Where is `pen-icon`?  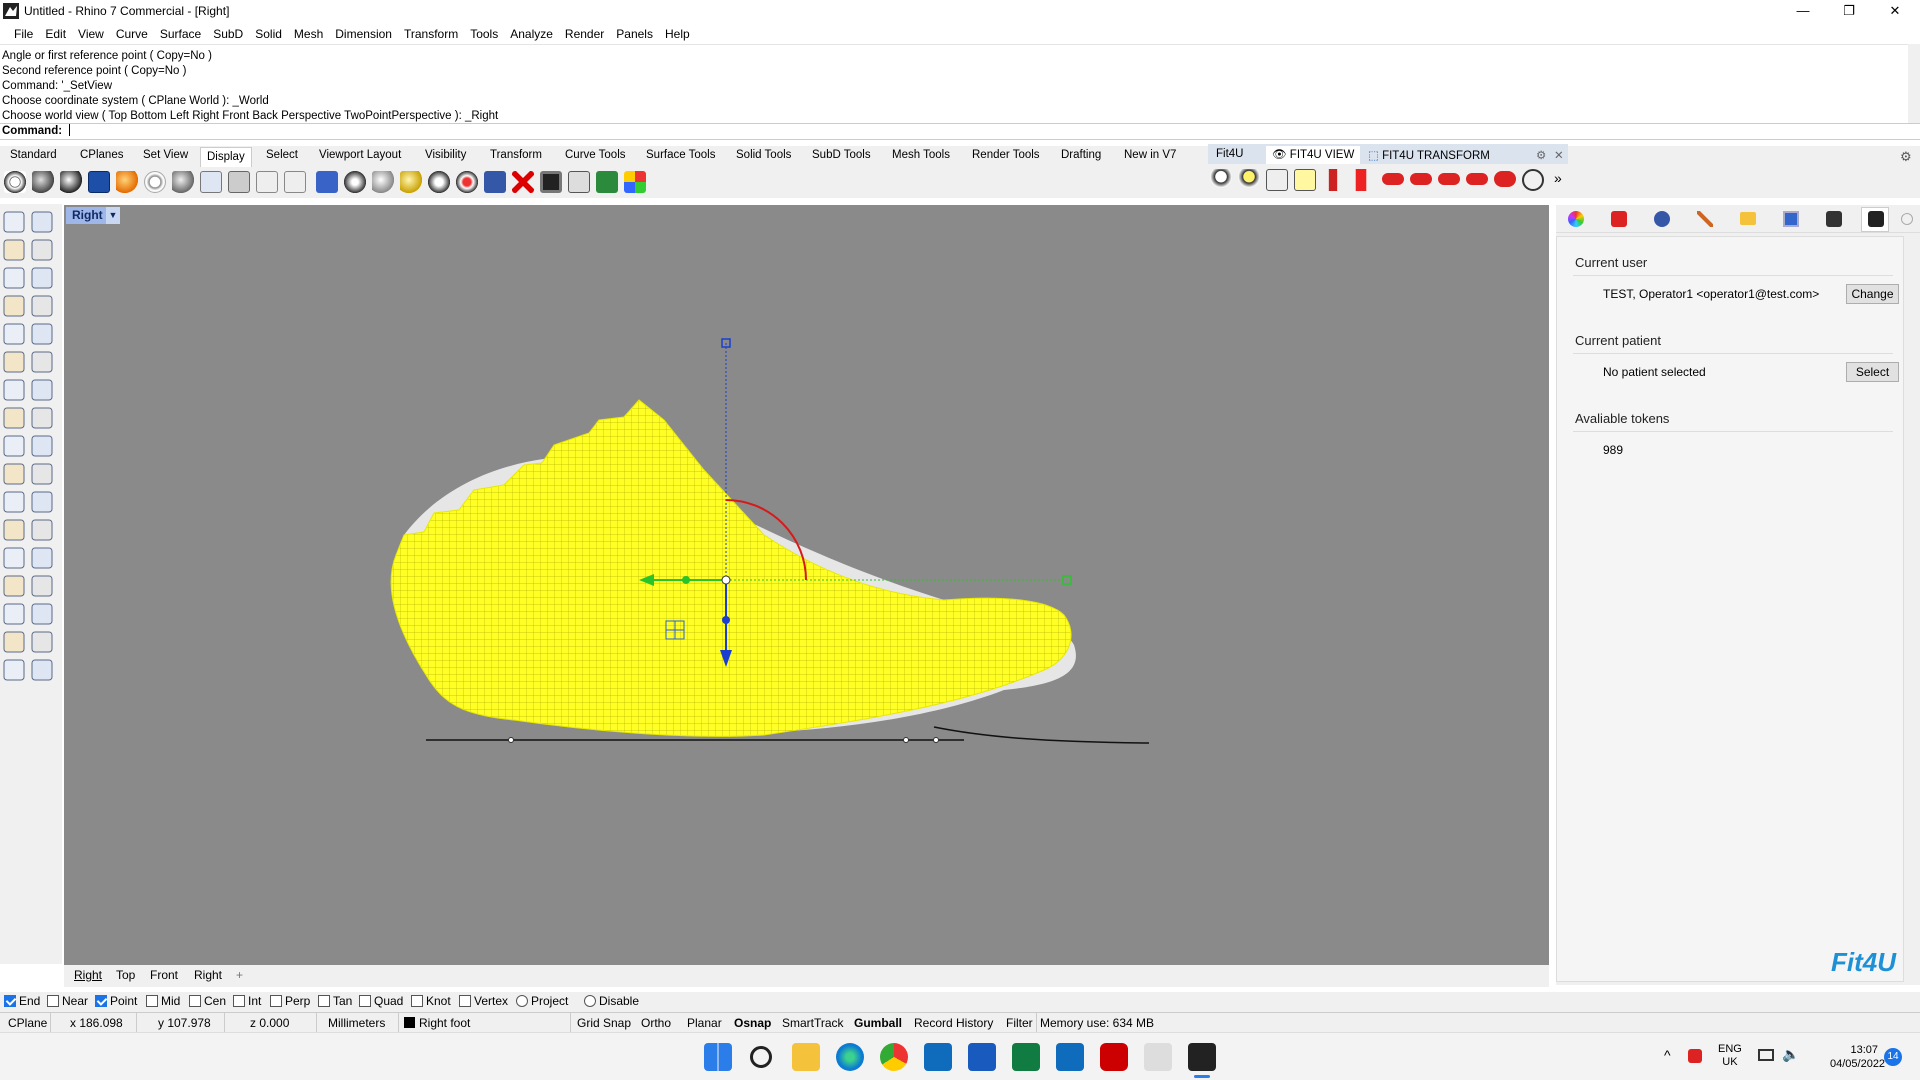 pen-icon is located at coordinates (211, 182).